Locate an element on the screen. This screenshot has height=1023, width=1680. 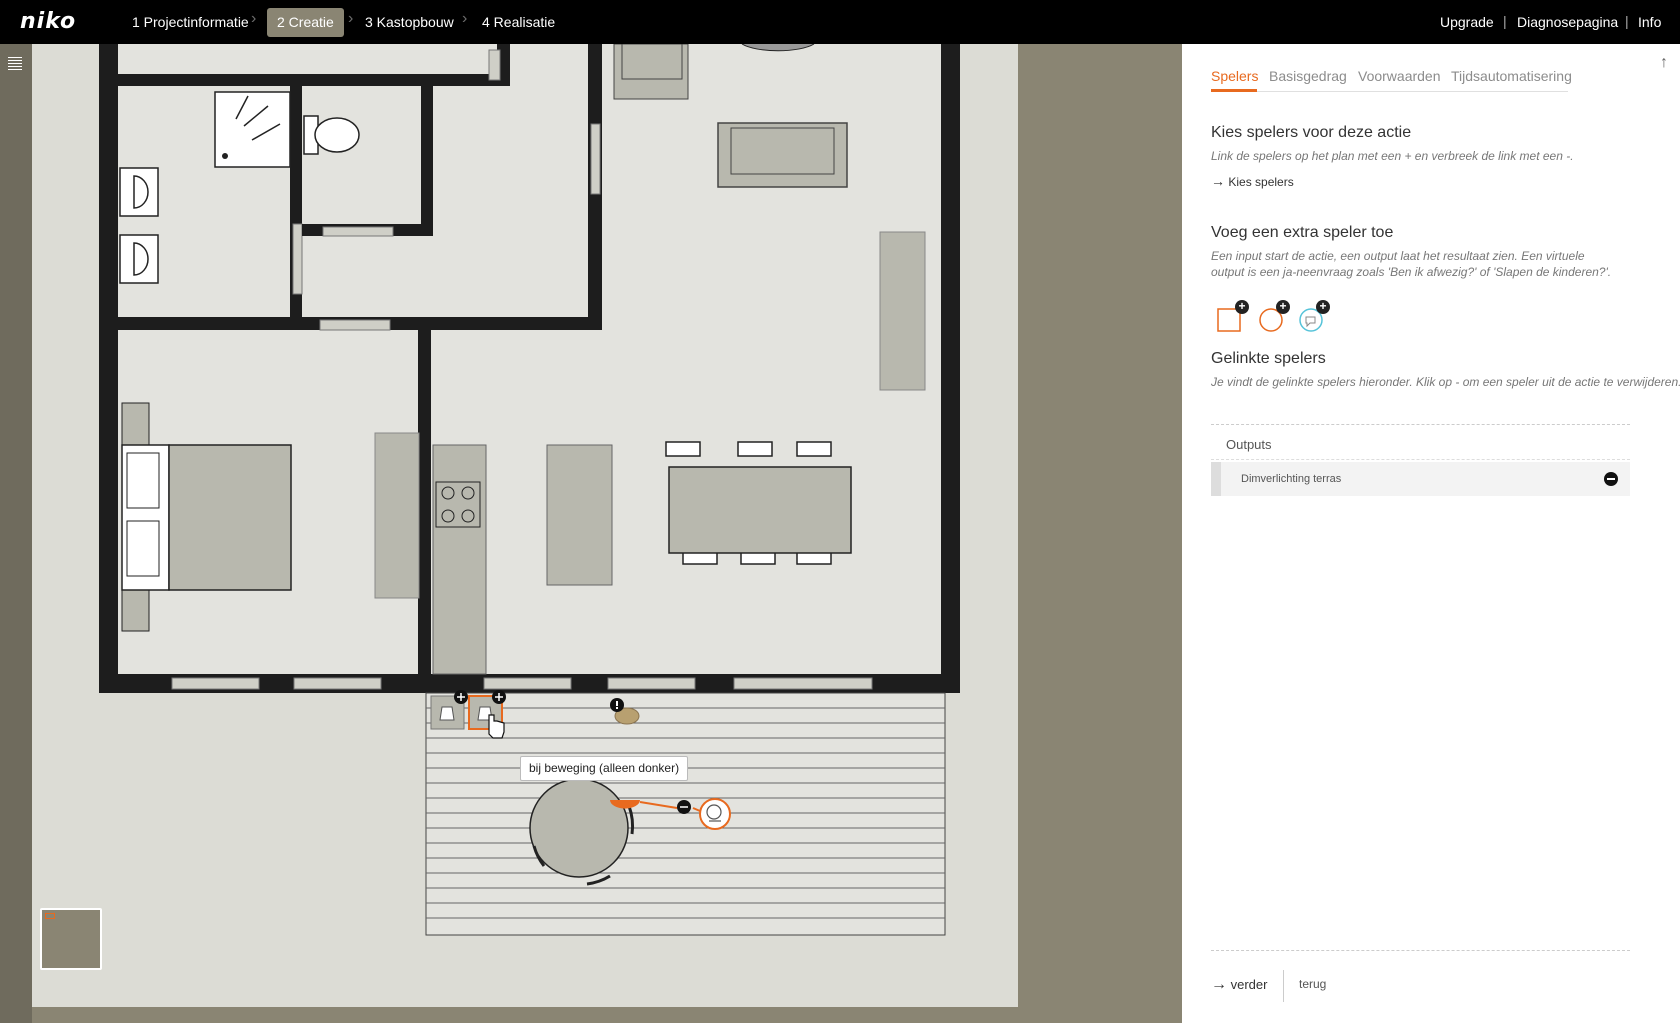
choose-players-link-label: Kies spelers is located at coordinates (1261, 182).